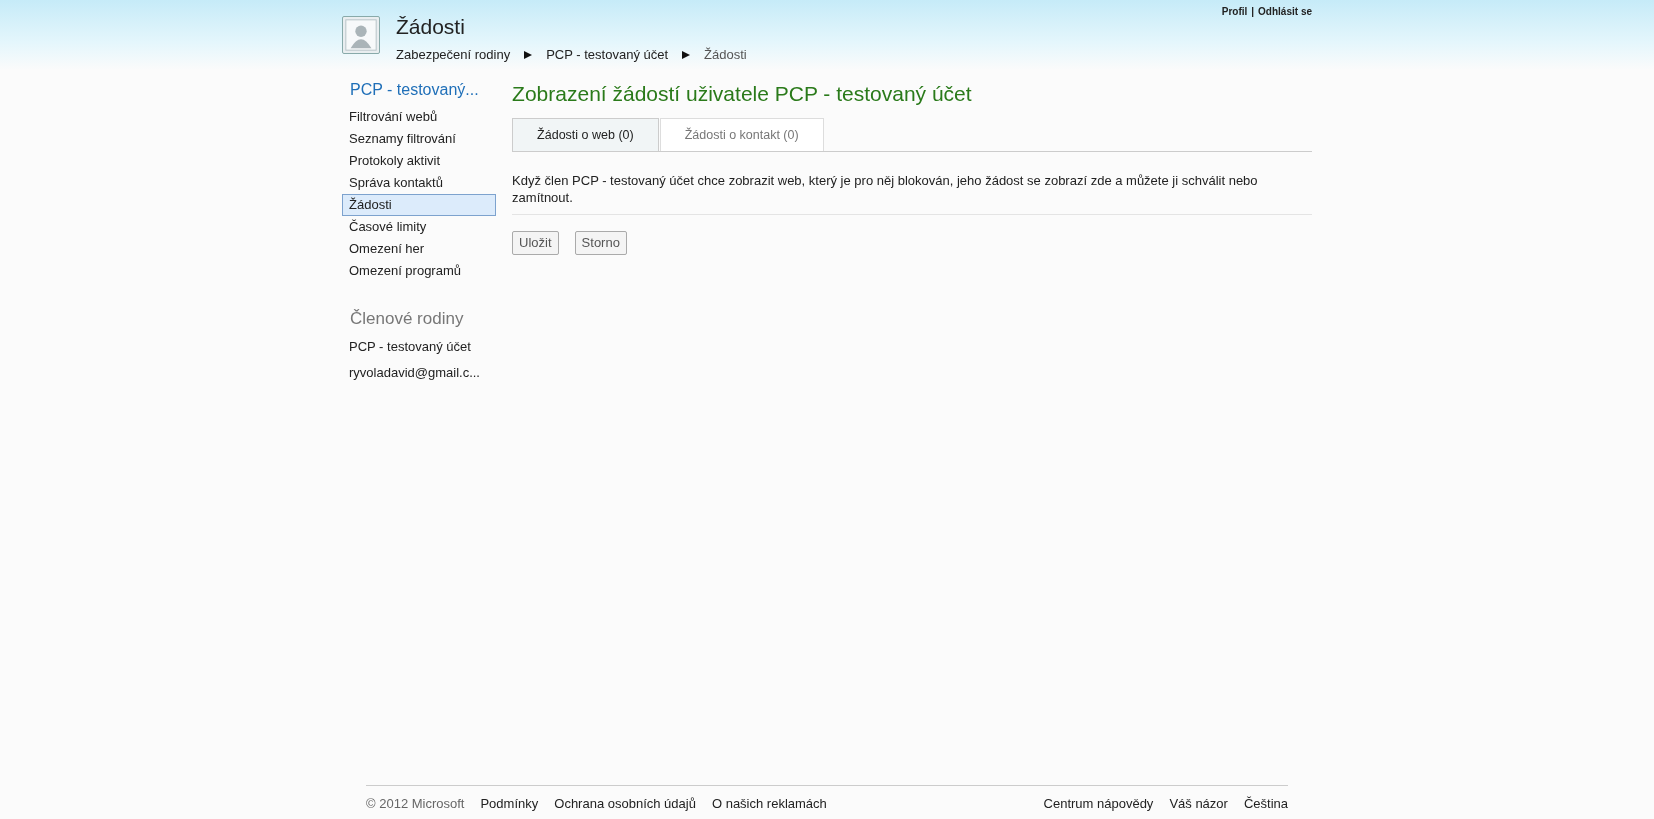 Image resolution: width=1654 pixels, height=819 pixels. What do you see at coordinates (419, 227) in the screenshot?
I see `sidebar-item: Časové limity` at bounding box center [419, 227].